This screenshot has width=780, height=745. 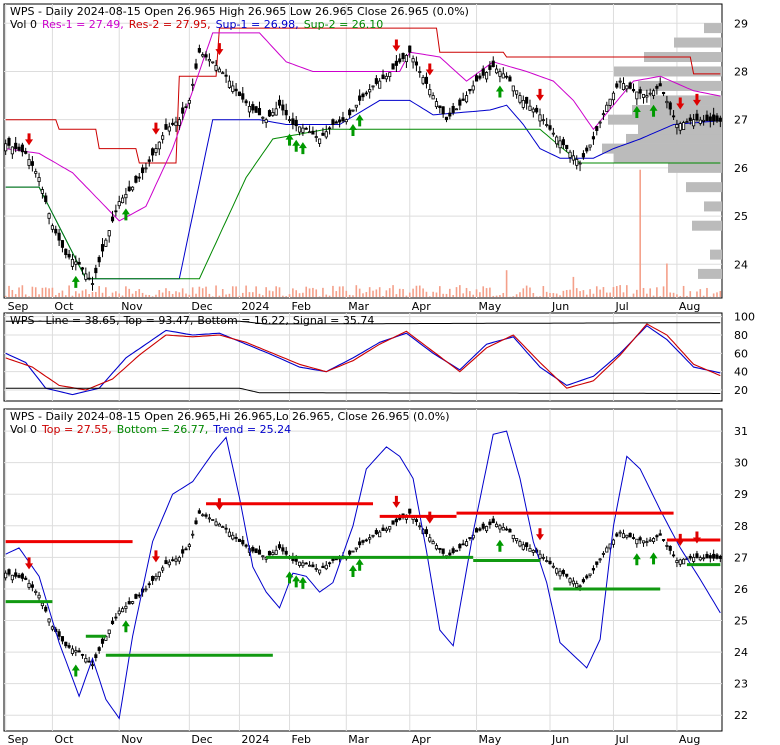 I want to click on x-tick-label-2-7: Apr, so click(x=422, y=739).